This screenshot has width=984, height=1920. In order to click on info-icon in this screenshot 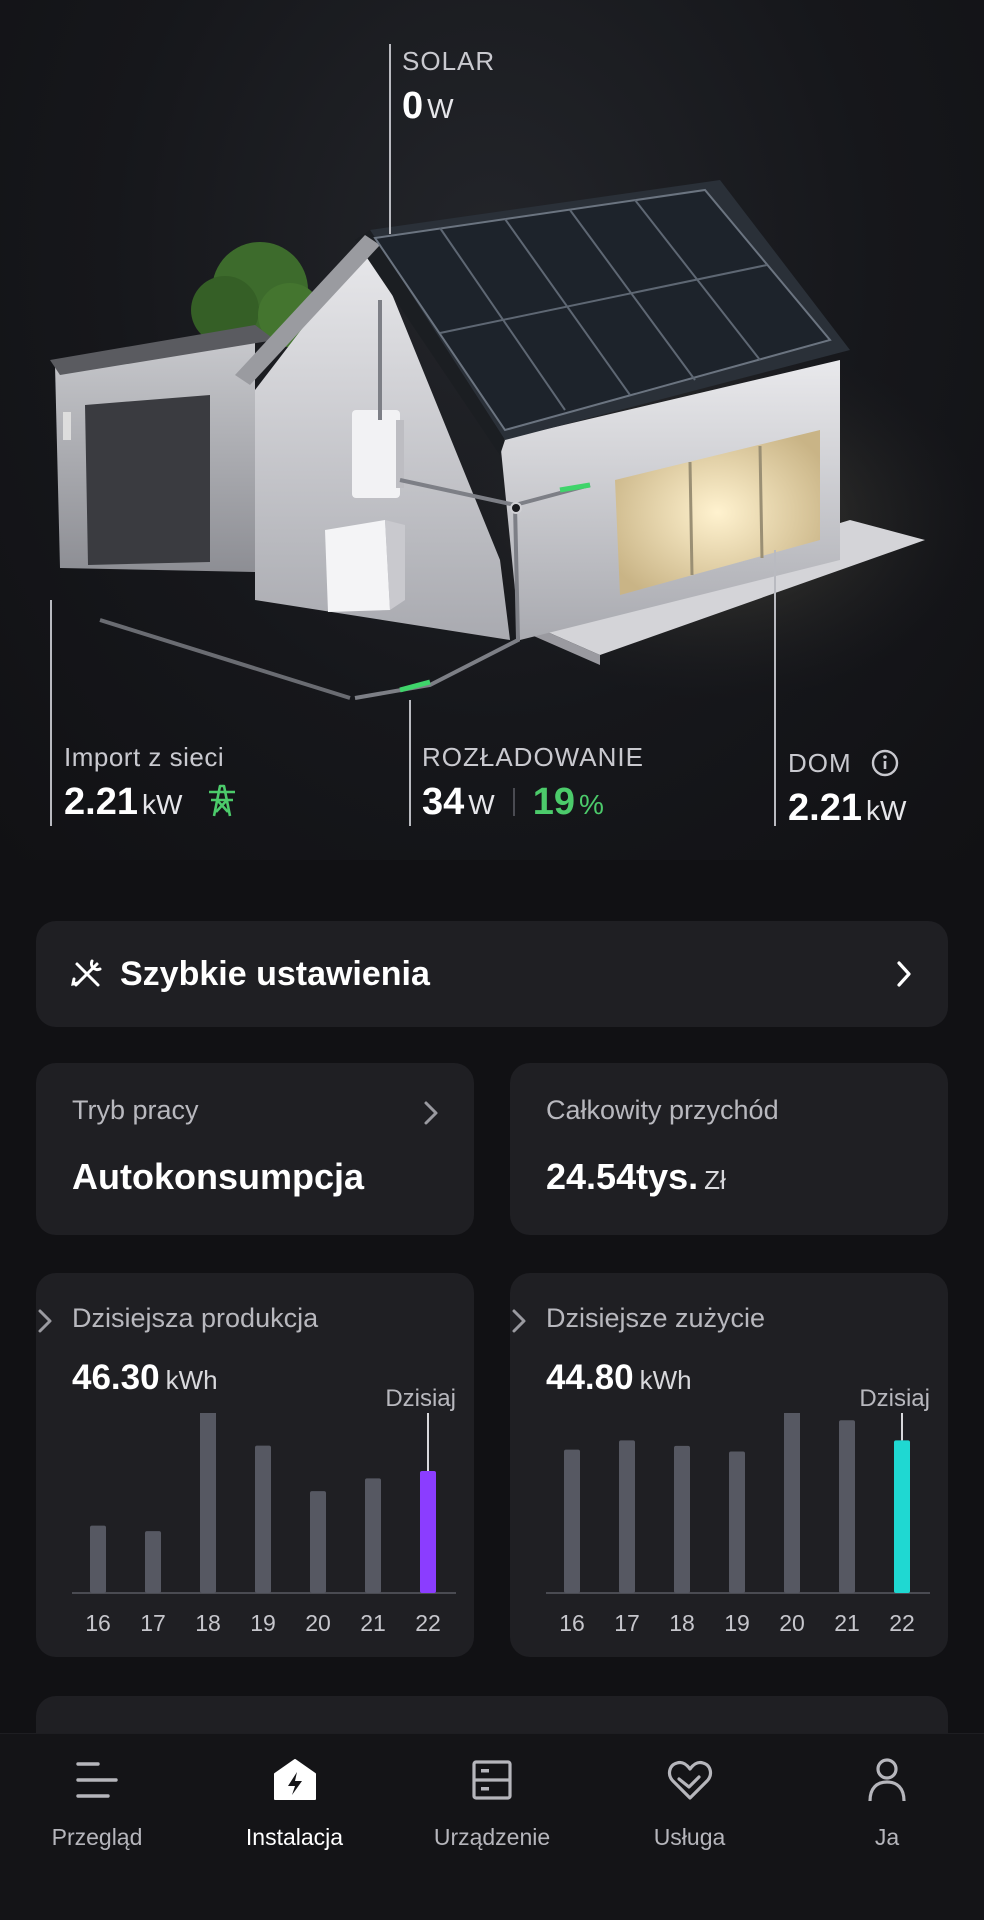, I will do `click(885, 763)`.